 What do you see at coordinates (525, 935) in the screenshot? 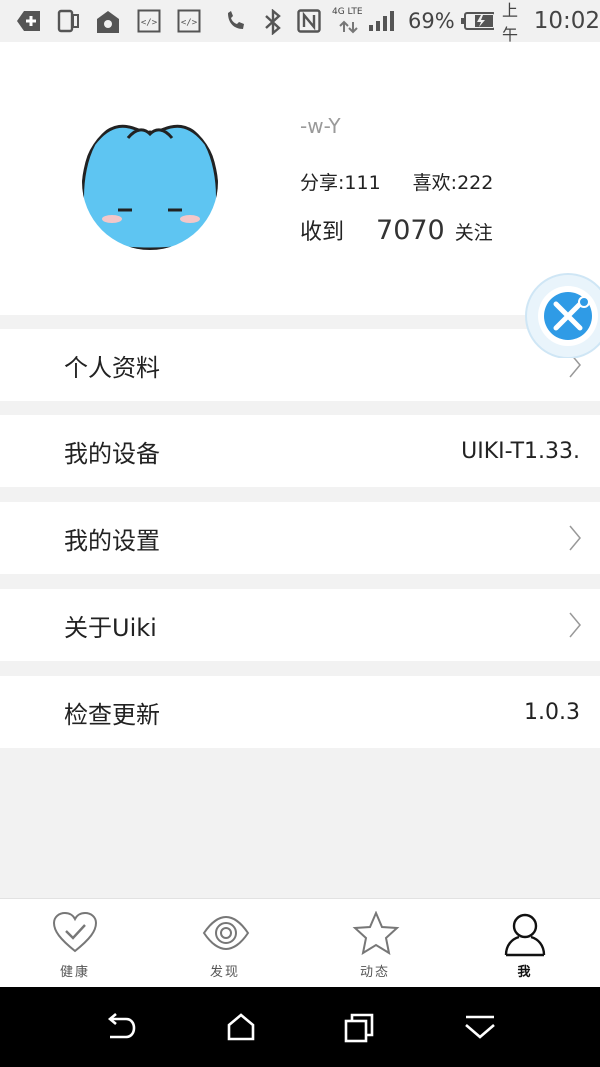
I see `person-icon` at bounding box center [525, 935].